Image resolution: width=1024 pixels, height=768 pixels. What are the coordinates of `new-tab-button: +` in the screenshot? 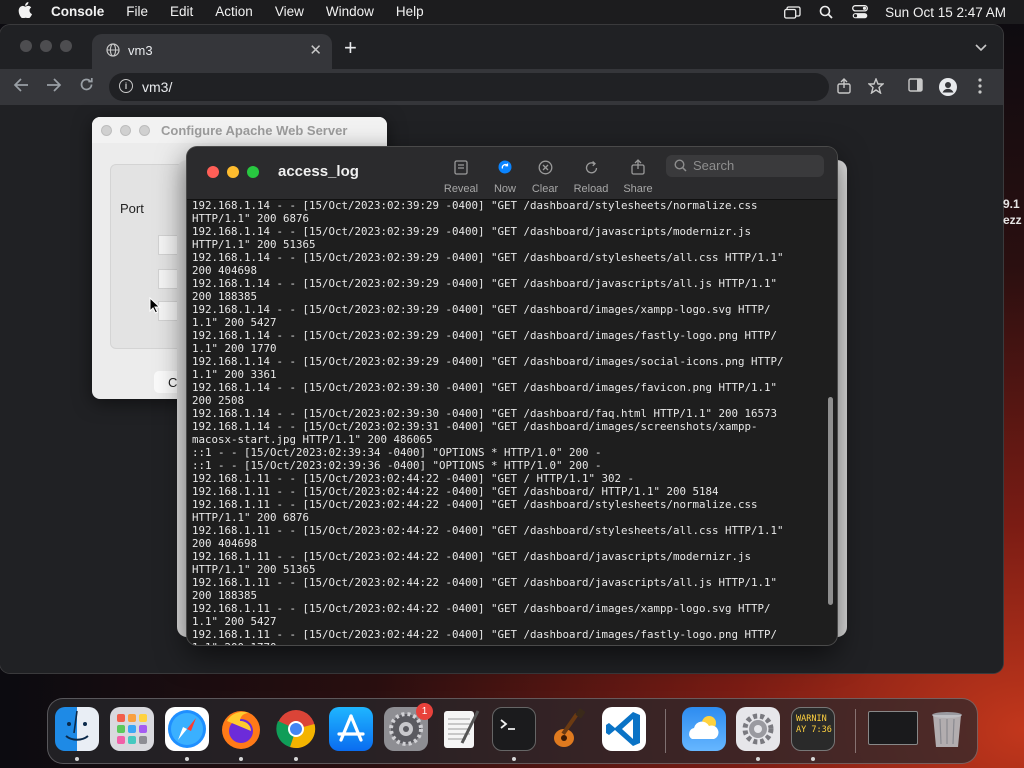 It's located at (350, 48).